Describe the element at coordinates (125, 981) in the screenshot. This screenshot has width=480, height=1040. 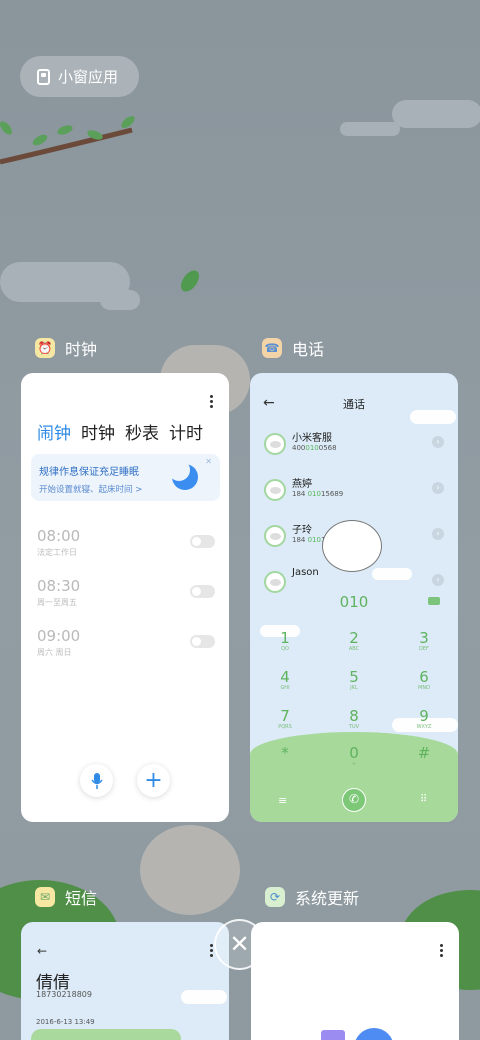
I see `sms-app-card: ← 倩倩 18730218809 2016-6-13 13:49` at that location.